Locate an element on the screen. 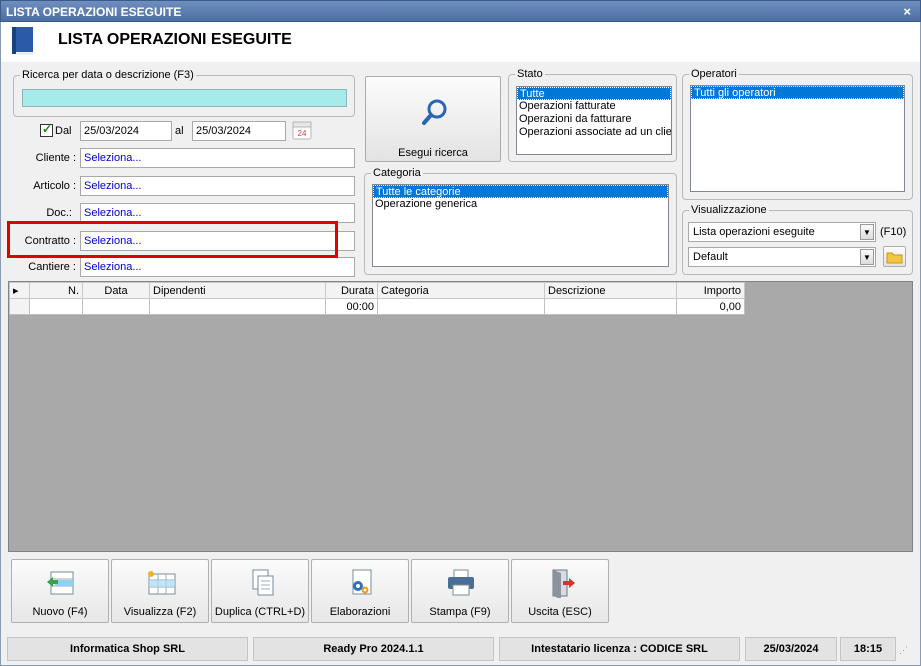 The width and height of the screenshot is (921, 666). doc-label: Doc.: is located at coordinates (59, 213).